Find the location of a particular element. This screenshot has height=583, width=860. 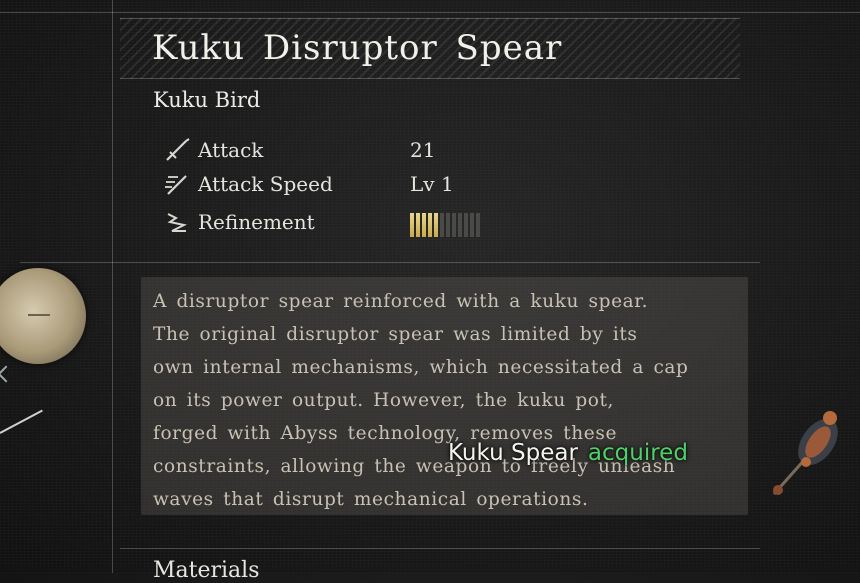

description-divider is located at coordinates (440, 548).